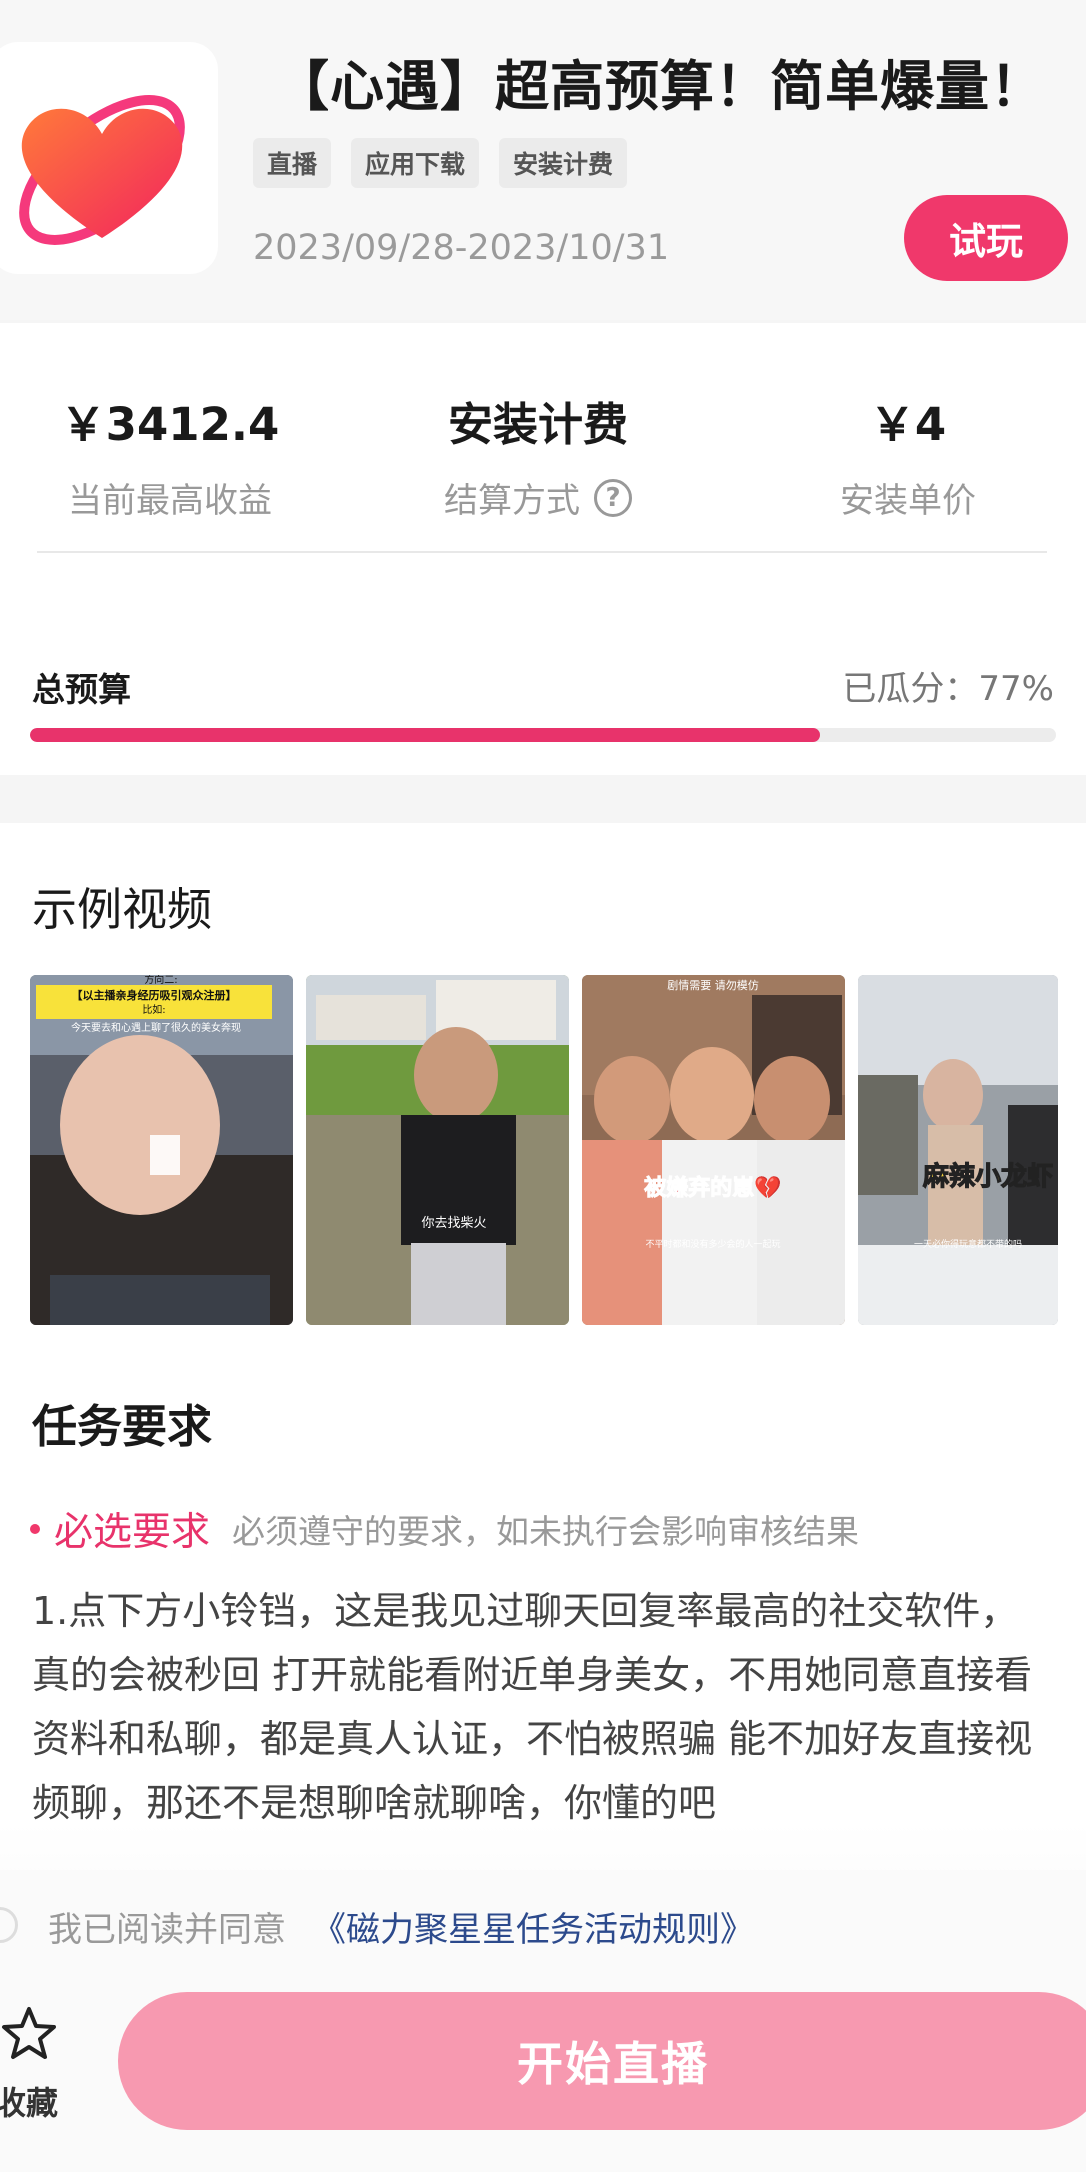 The image size is (1086, 2172). I want to click on settlement-label-text: 结算方式, so click(512, 501).